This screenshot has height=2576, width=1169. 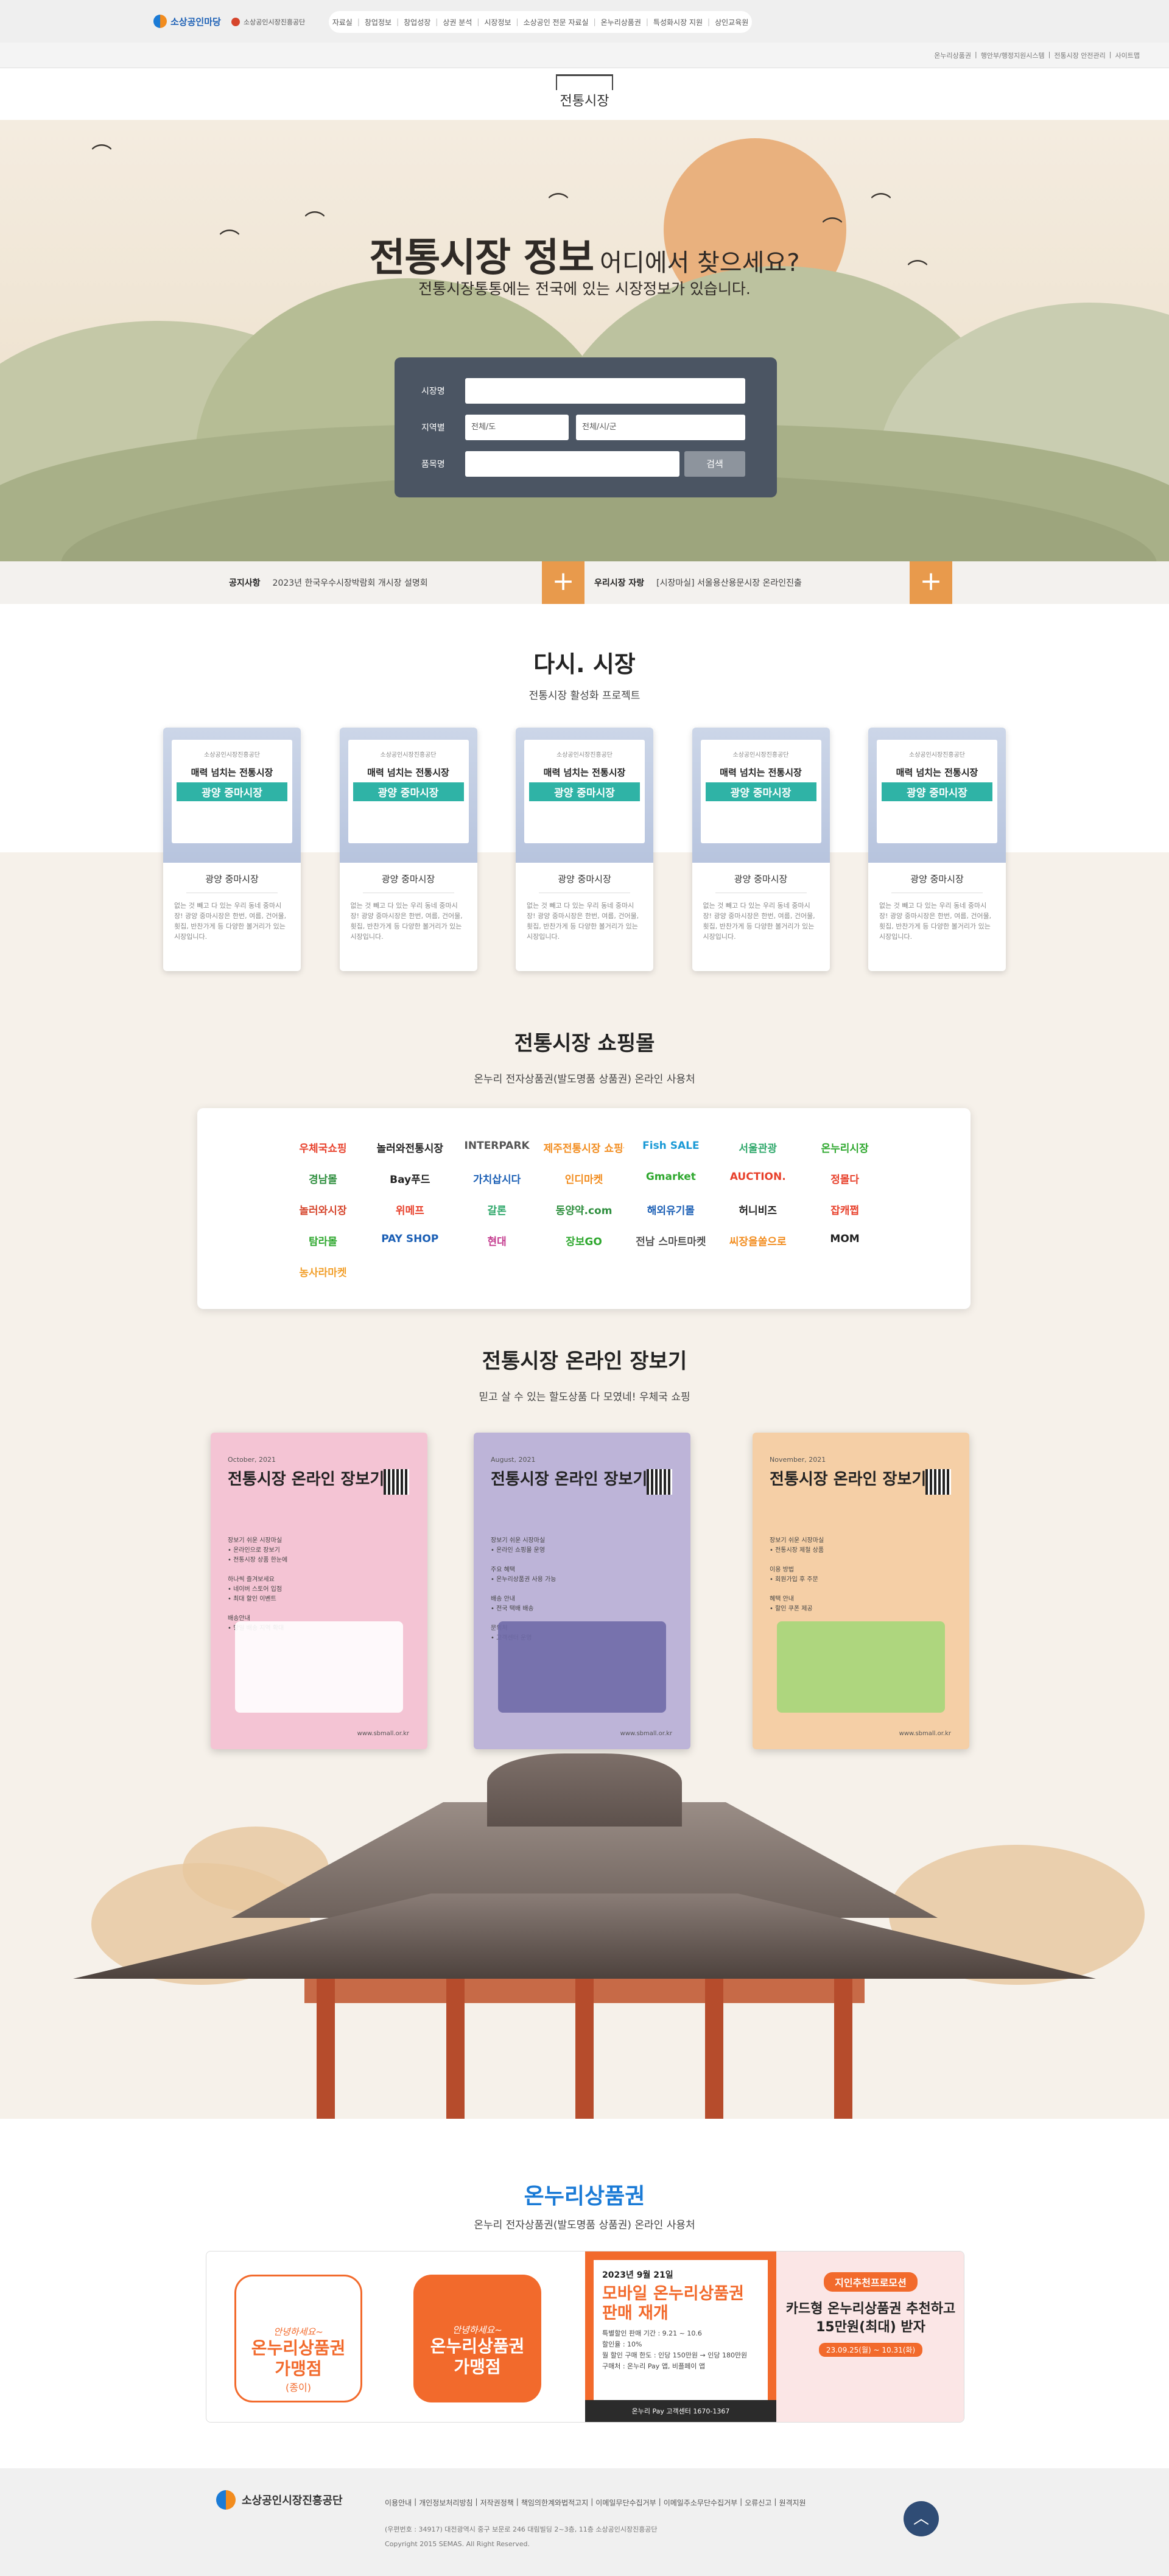 I want to click on mall-logo-link: 가치삽시다, so click(x=497, y=1178).